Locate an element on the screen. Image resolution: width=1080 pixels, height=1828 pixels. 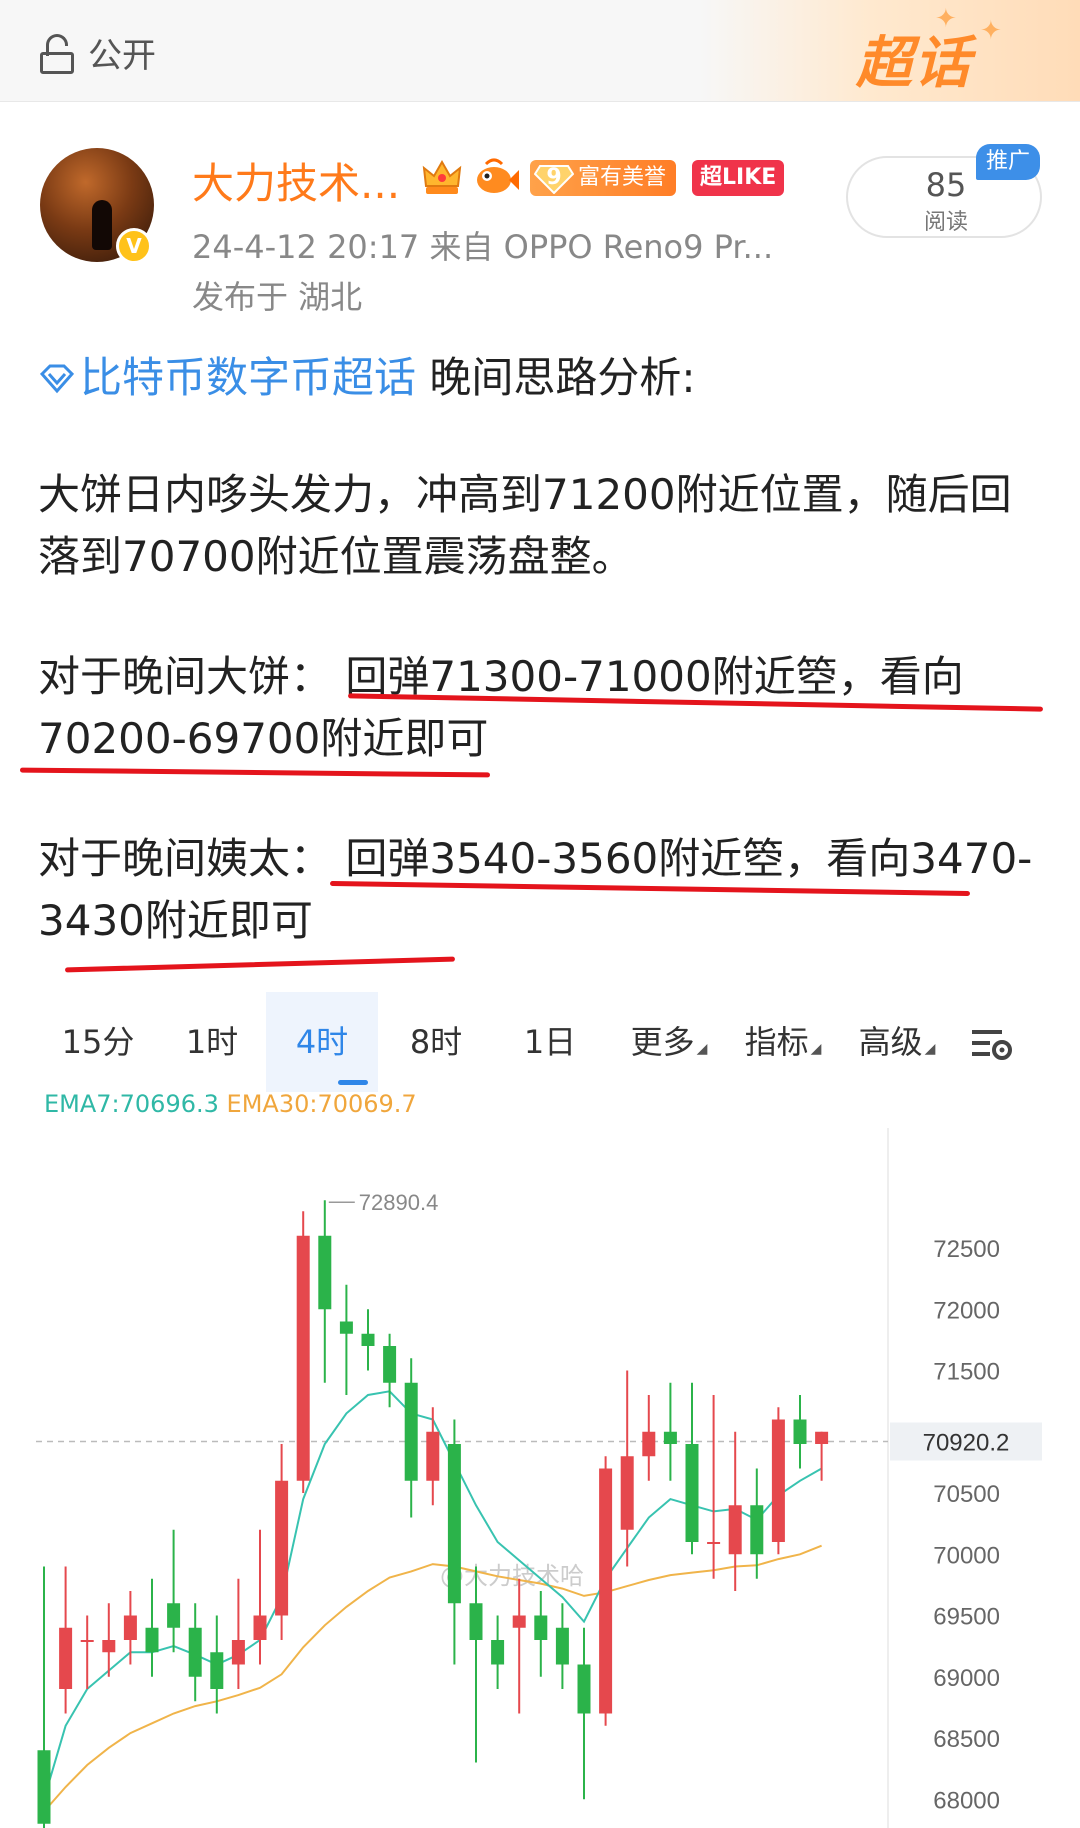
tab-15m: 15分 is located at coordinates (98, 1042).